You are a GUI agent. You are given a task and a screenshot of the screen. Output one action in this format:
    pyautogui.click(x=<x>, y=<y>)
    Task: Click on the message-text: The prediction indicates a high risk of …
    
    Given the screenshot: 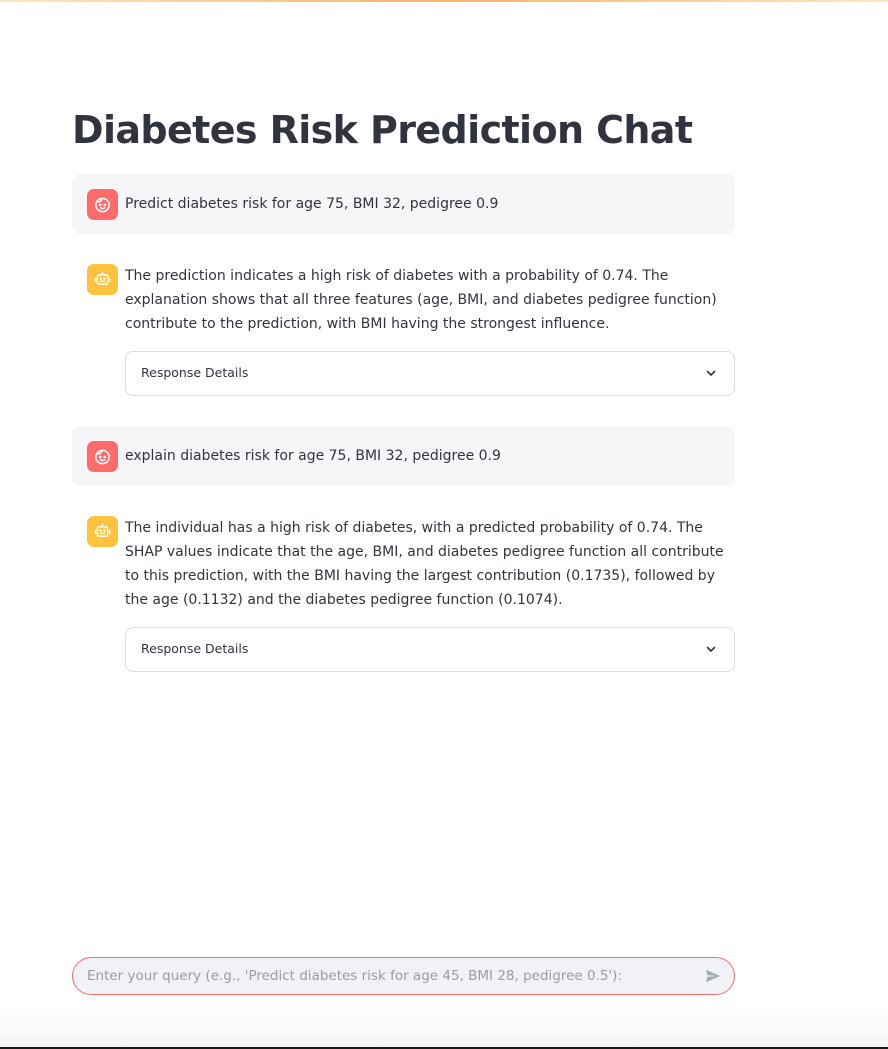 What is the action you would take?
    pyautogui.click(x=421, y=300)
    